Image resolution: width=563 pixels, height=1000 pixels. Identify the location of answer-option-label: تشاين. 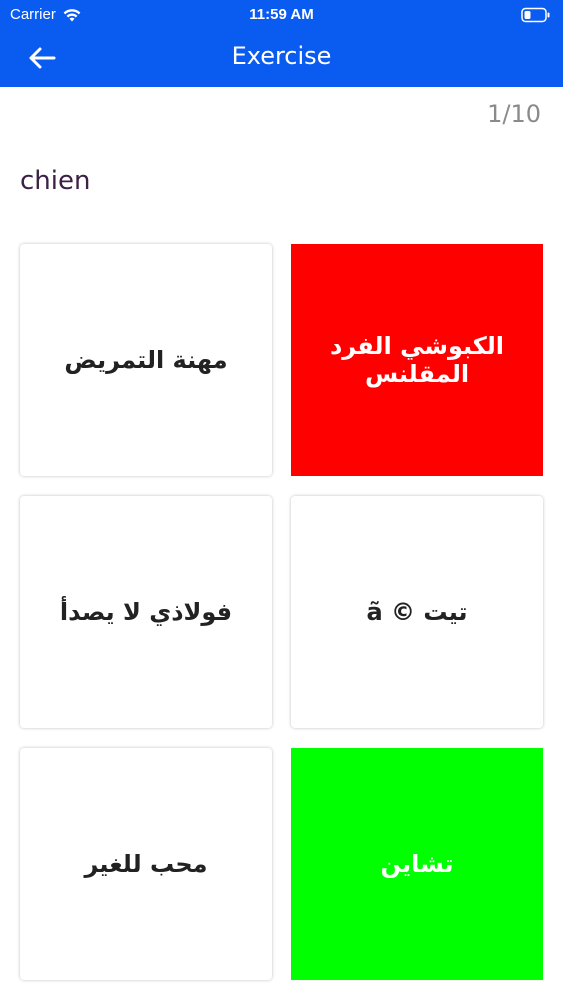
(417, 864).